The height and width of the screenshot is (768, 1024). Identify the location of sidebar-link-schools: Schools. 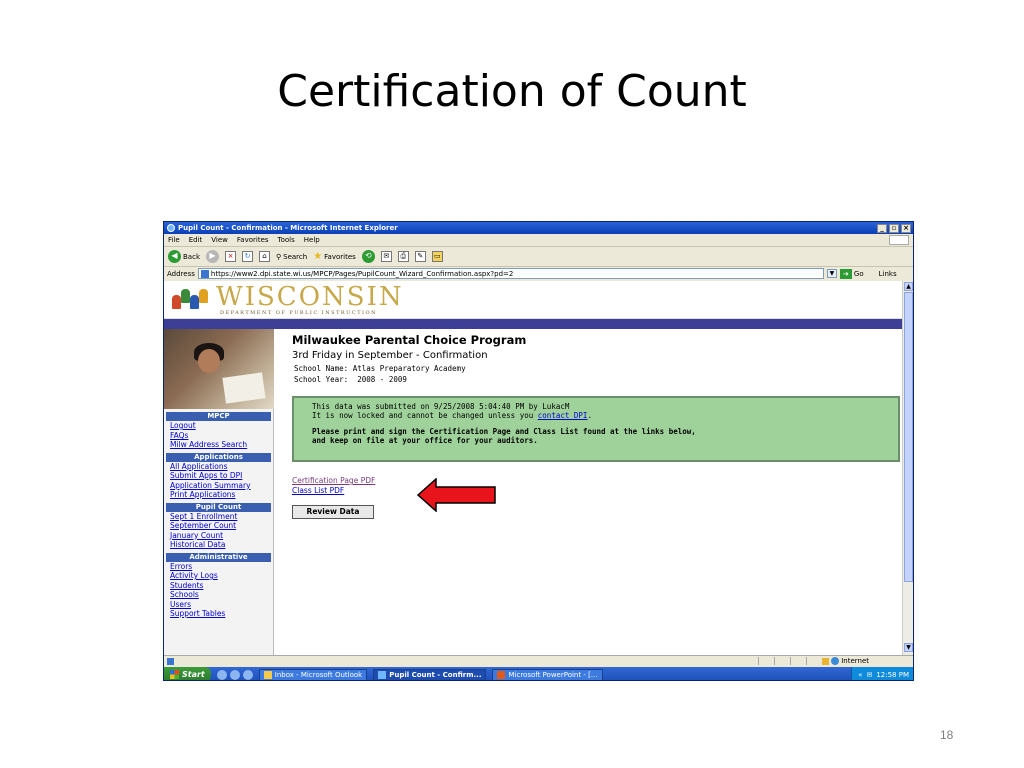
(218, 595).